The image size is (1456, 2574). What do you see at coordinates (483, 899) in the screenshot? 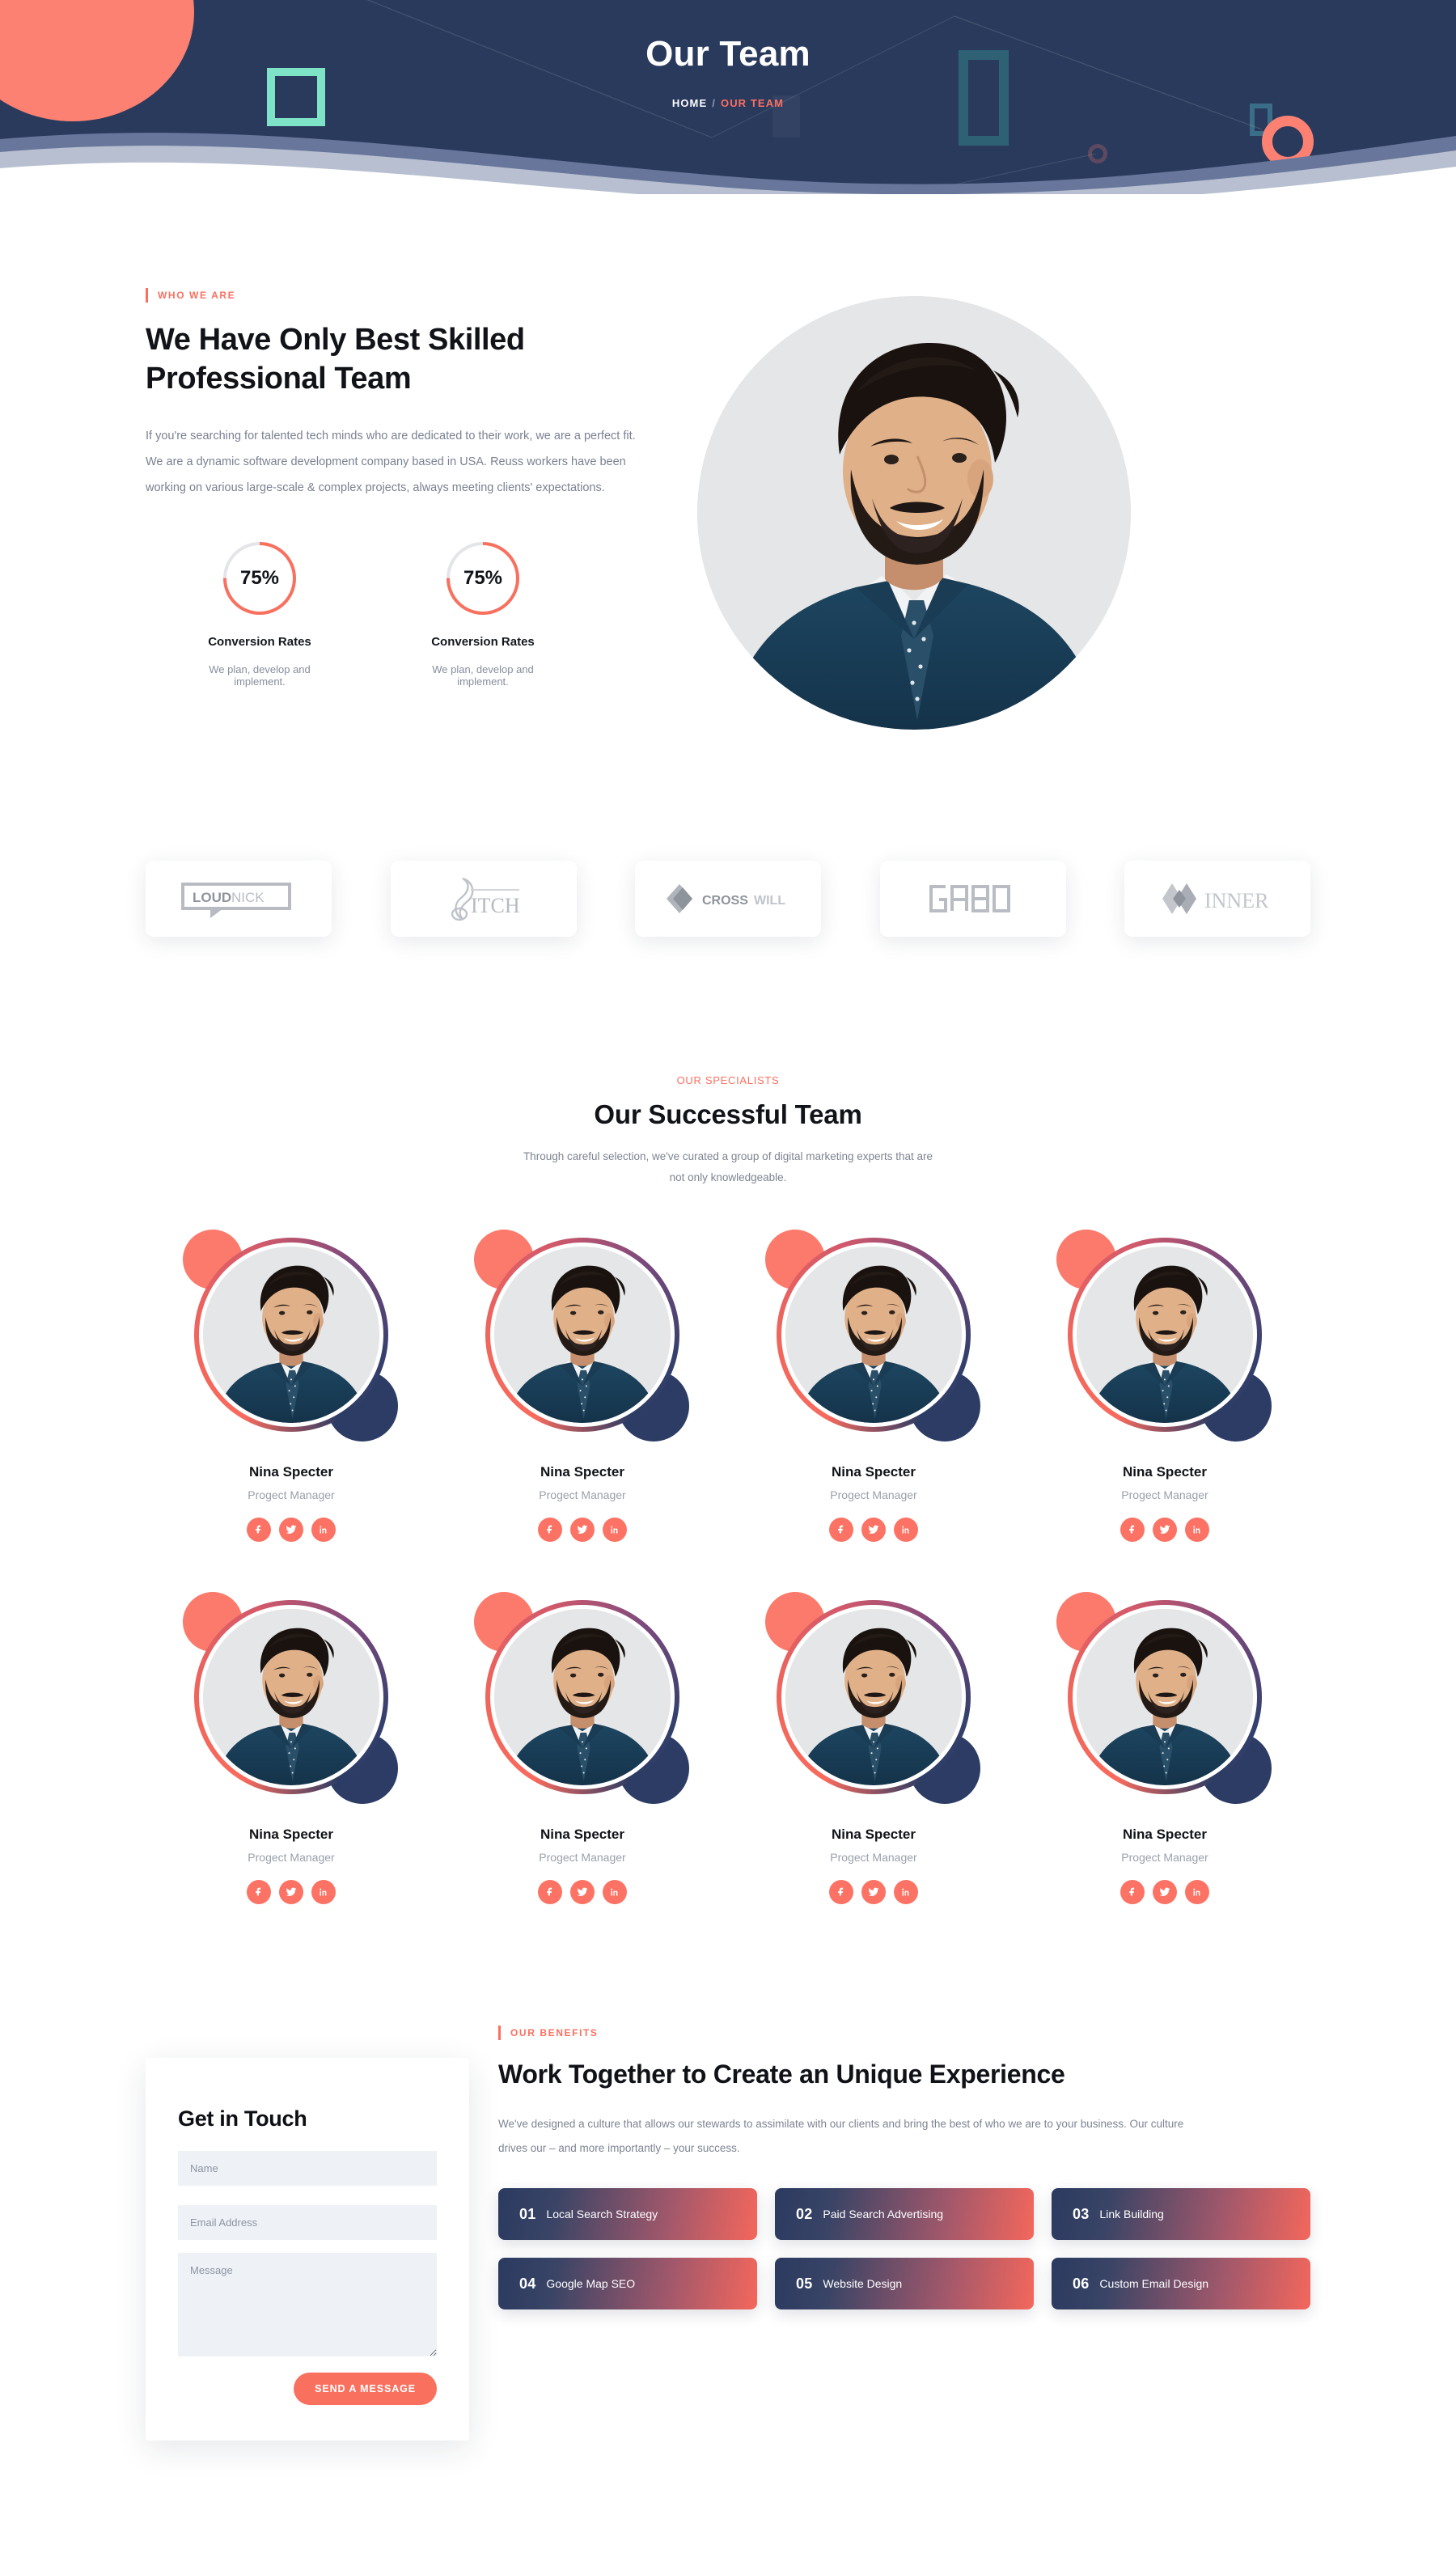
I see `brand-card-itch: ITCH` at bounding box center [483, 899].